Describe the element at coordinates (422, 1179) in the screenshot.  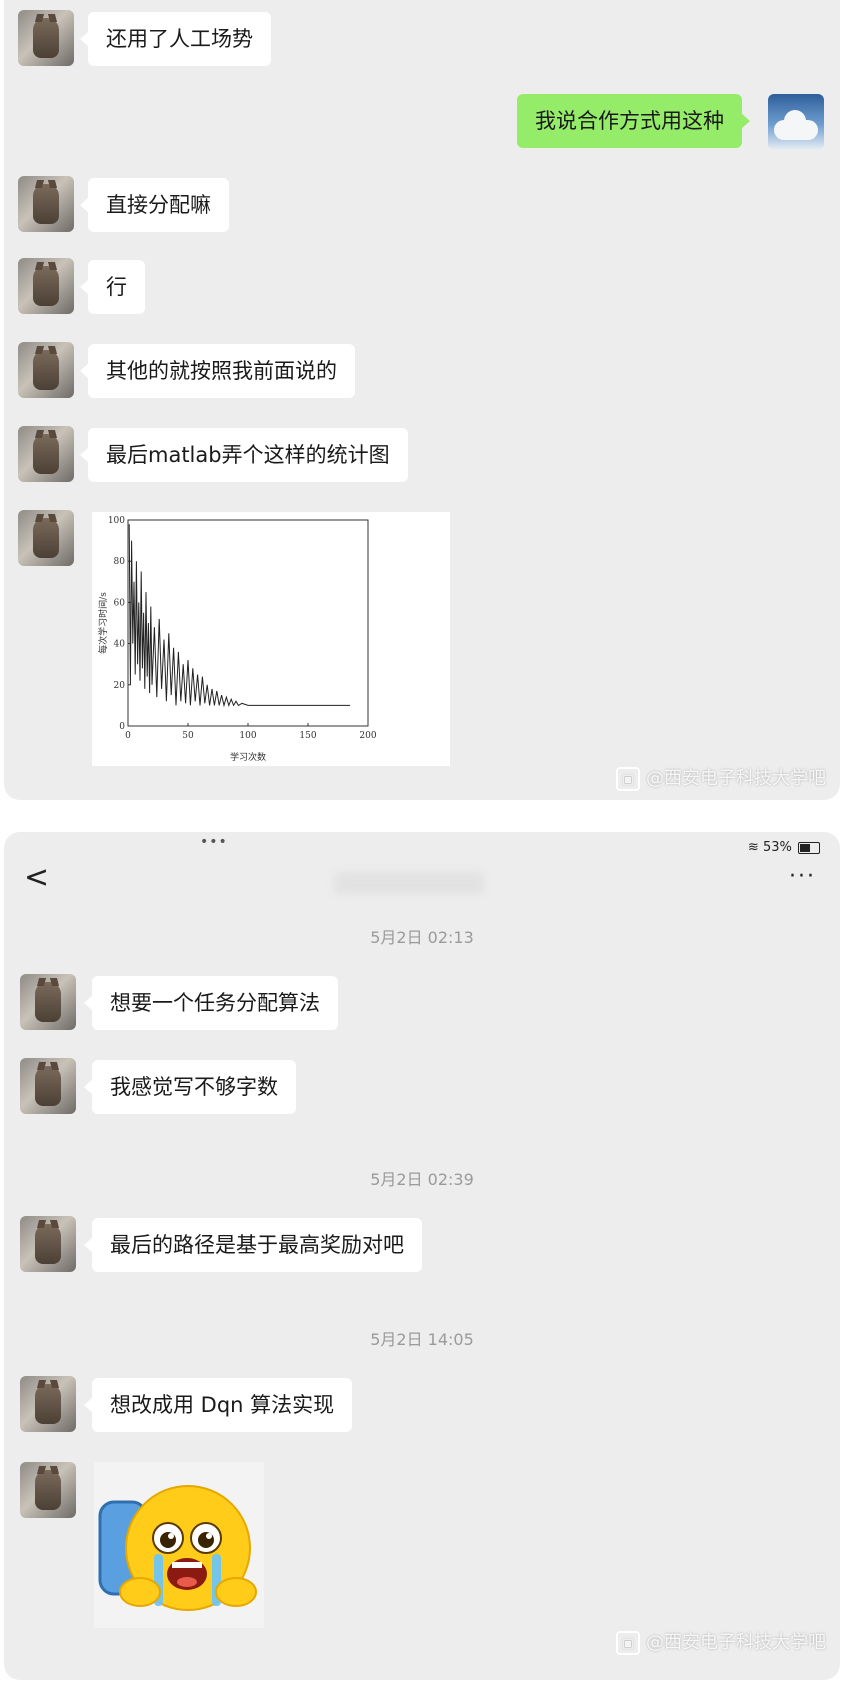
I see `timestamp: 5月2日 02:39` at that location.